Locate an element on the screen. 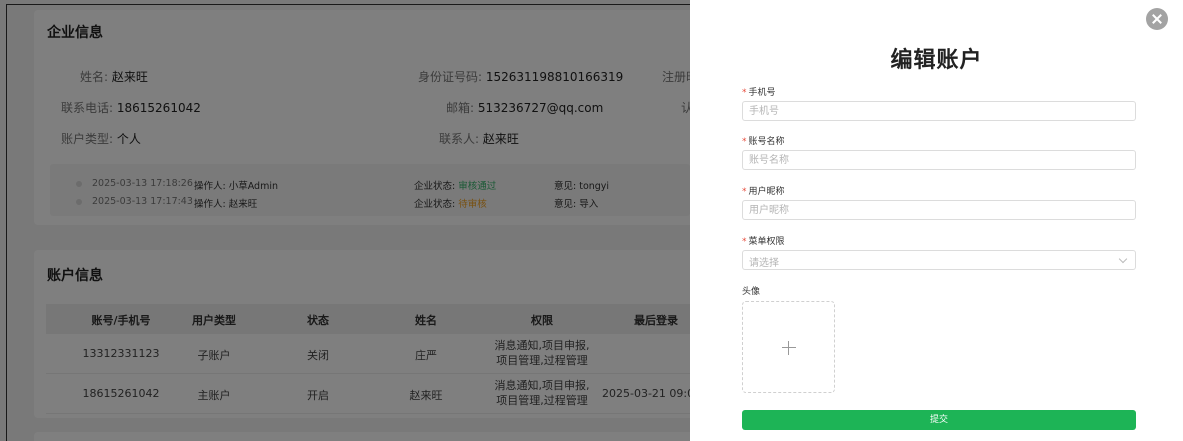  submit-button: 提交 is located at coordinates (939, 420).